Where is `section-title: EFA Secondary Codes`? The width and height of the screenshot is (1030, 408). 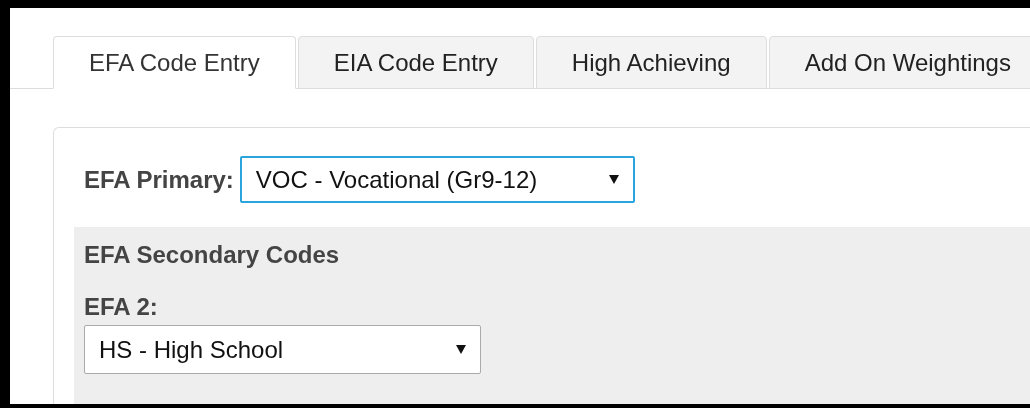 section-title: EFA Secondary Codes is located at coordinates (212, 255).